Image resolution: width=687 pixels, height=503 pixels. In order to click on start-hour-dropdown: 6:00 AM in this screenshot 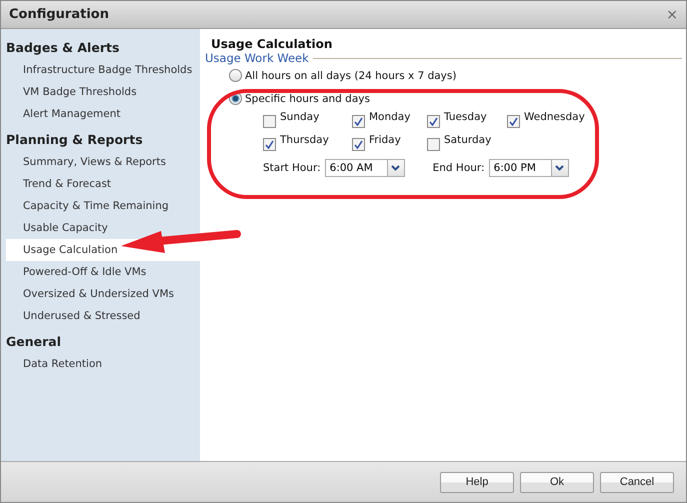, I will do `click(364, 168)`.